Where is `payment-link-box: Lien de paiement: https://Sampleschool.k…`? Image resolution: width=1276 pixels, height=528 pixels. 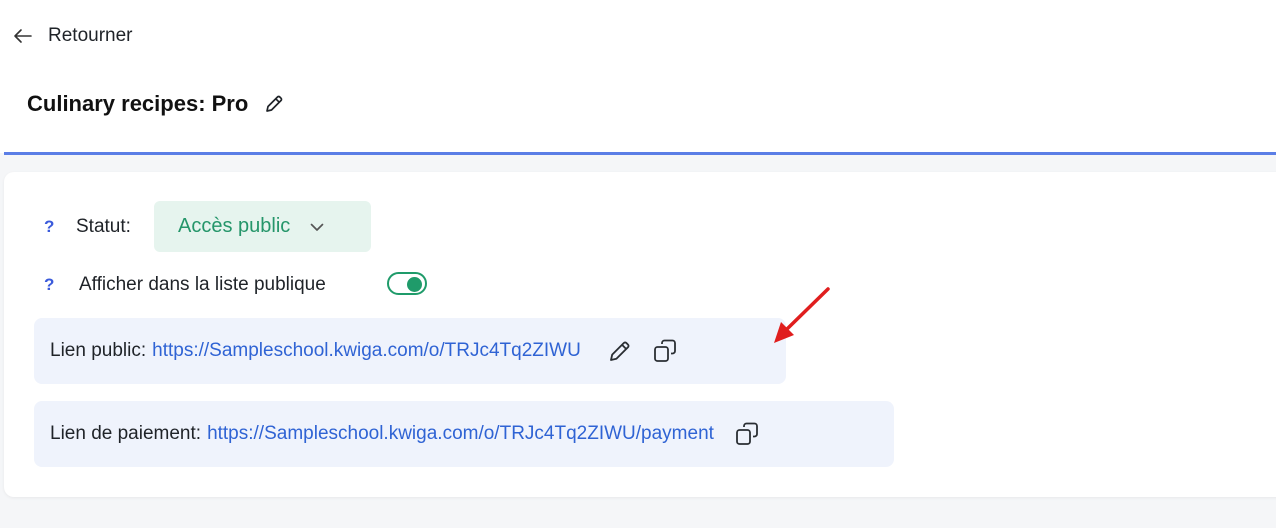 payment-link-box: Lien de paiement: https://Sampleschool.k… is located at coordinates (464, 434).